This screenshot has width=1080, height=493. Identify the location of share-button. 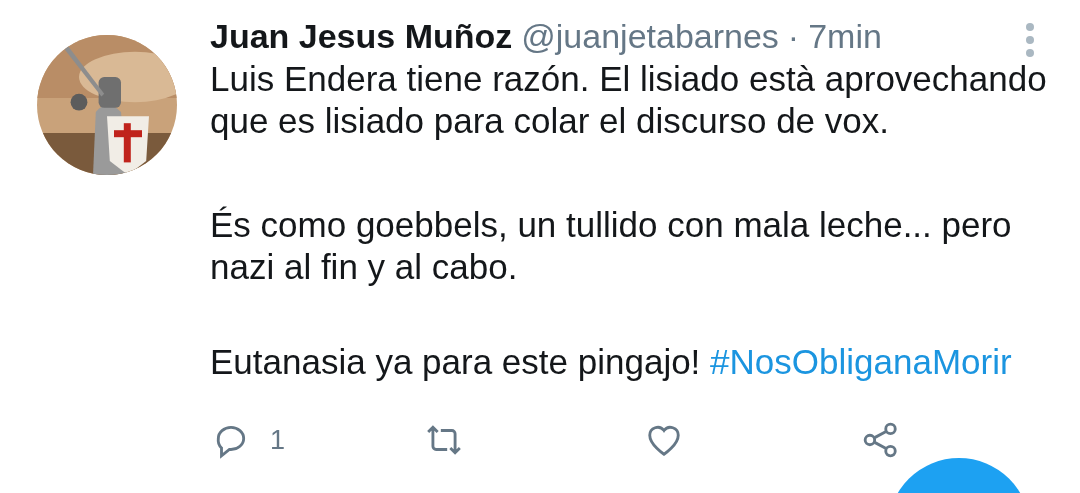
(881, 440).